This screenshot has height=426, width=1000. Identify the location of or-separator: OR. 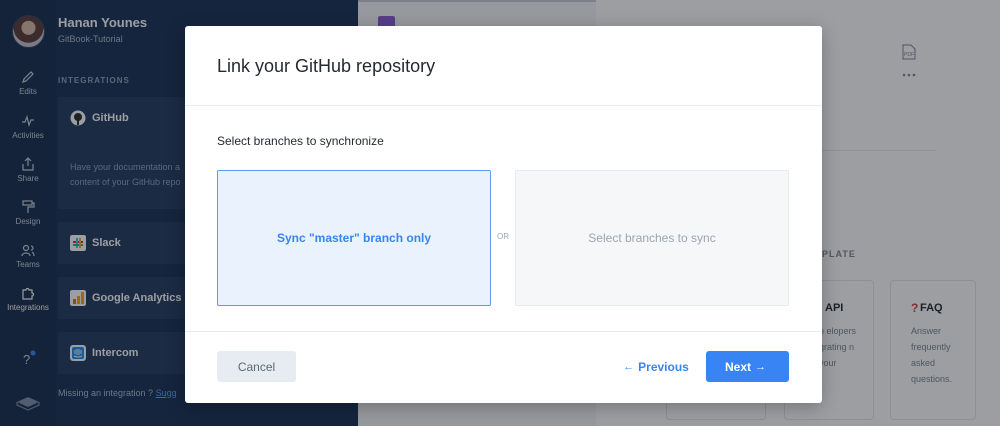
(503, 236).